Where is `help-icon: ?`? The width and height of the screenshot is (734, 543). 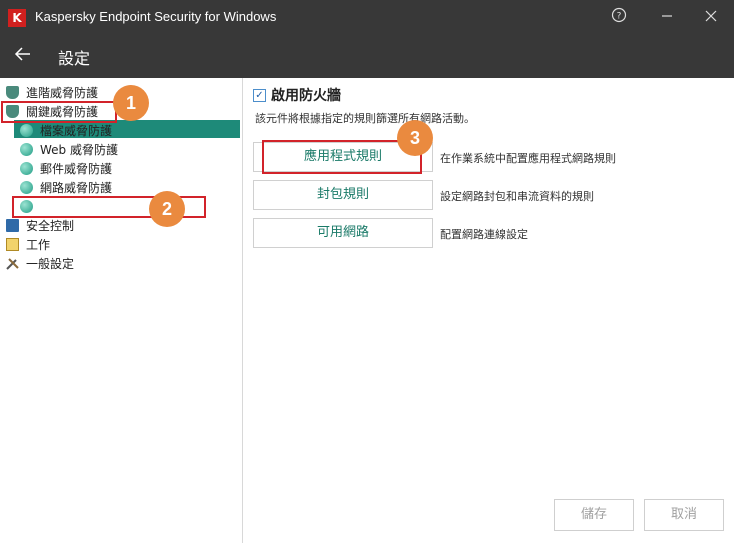
help-icon: ? is located at coordinates (619, 18).